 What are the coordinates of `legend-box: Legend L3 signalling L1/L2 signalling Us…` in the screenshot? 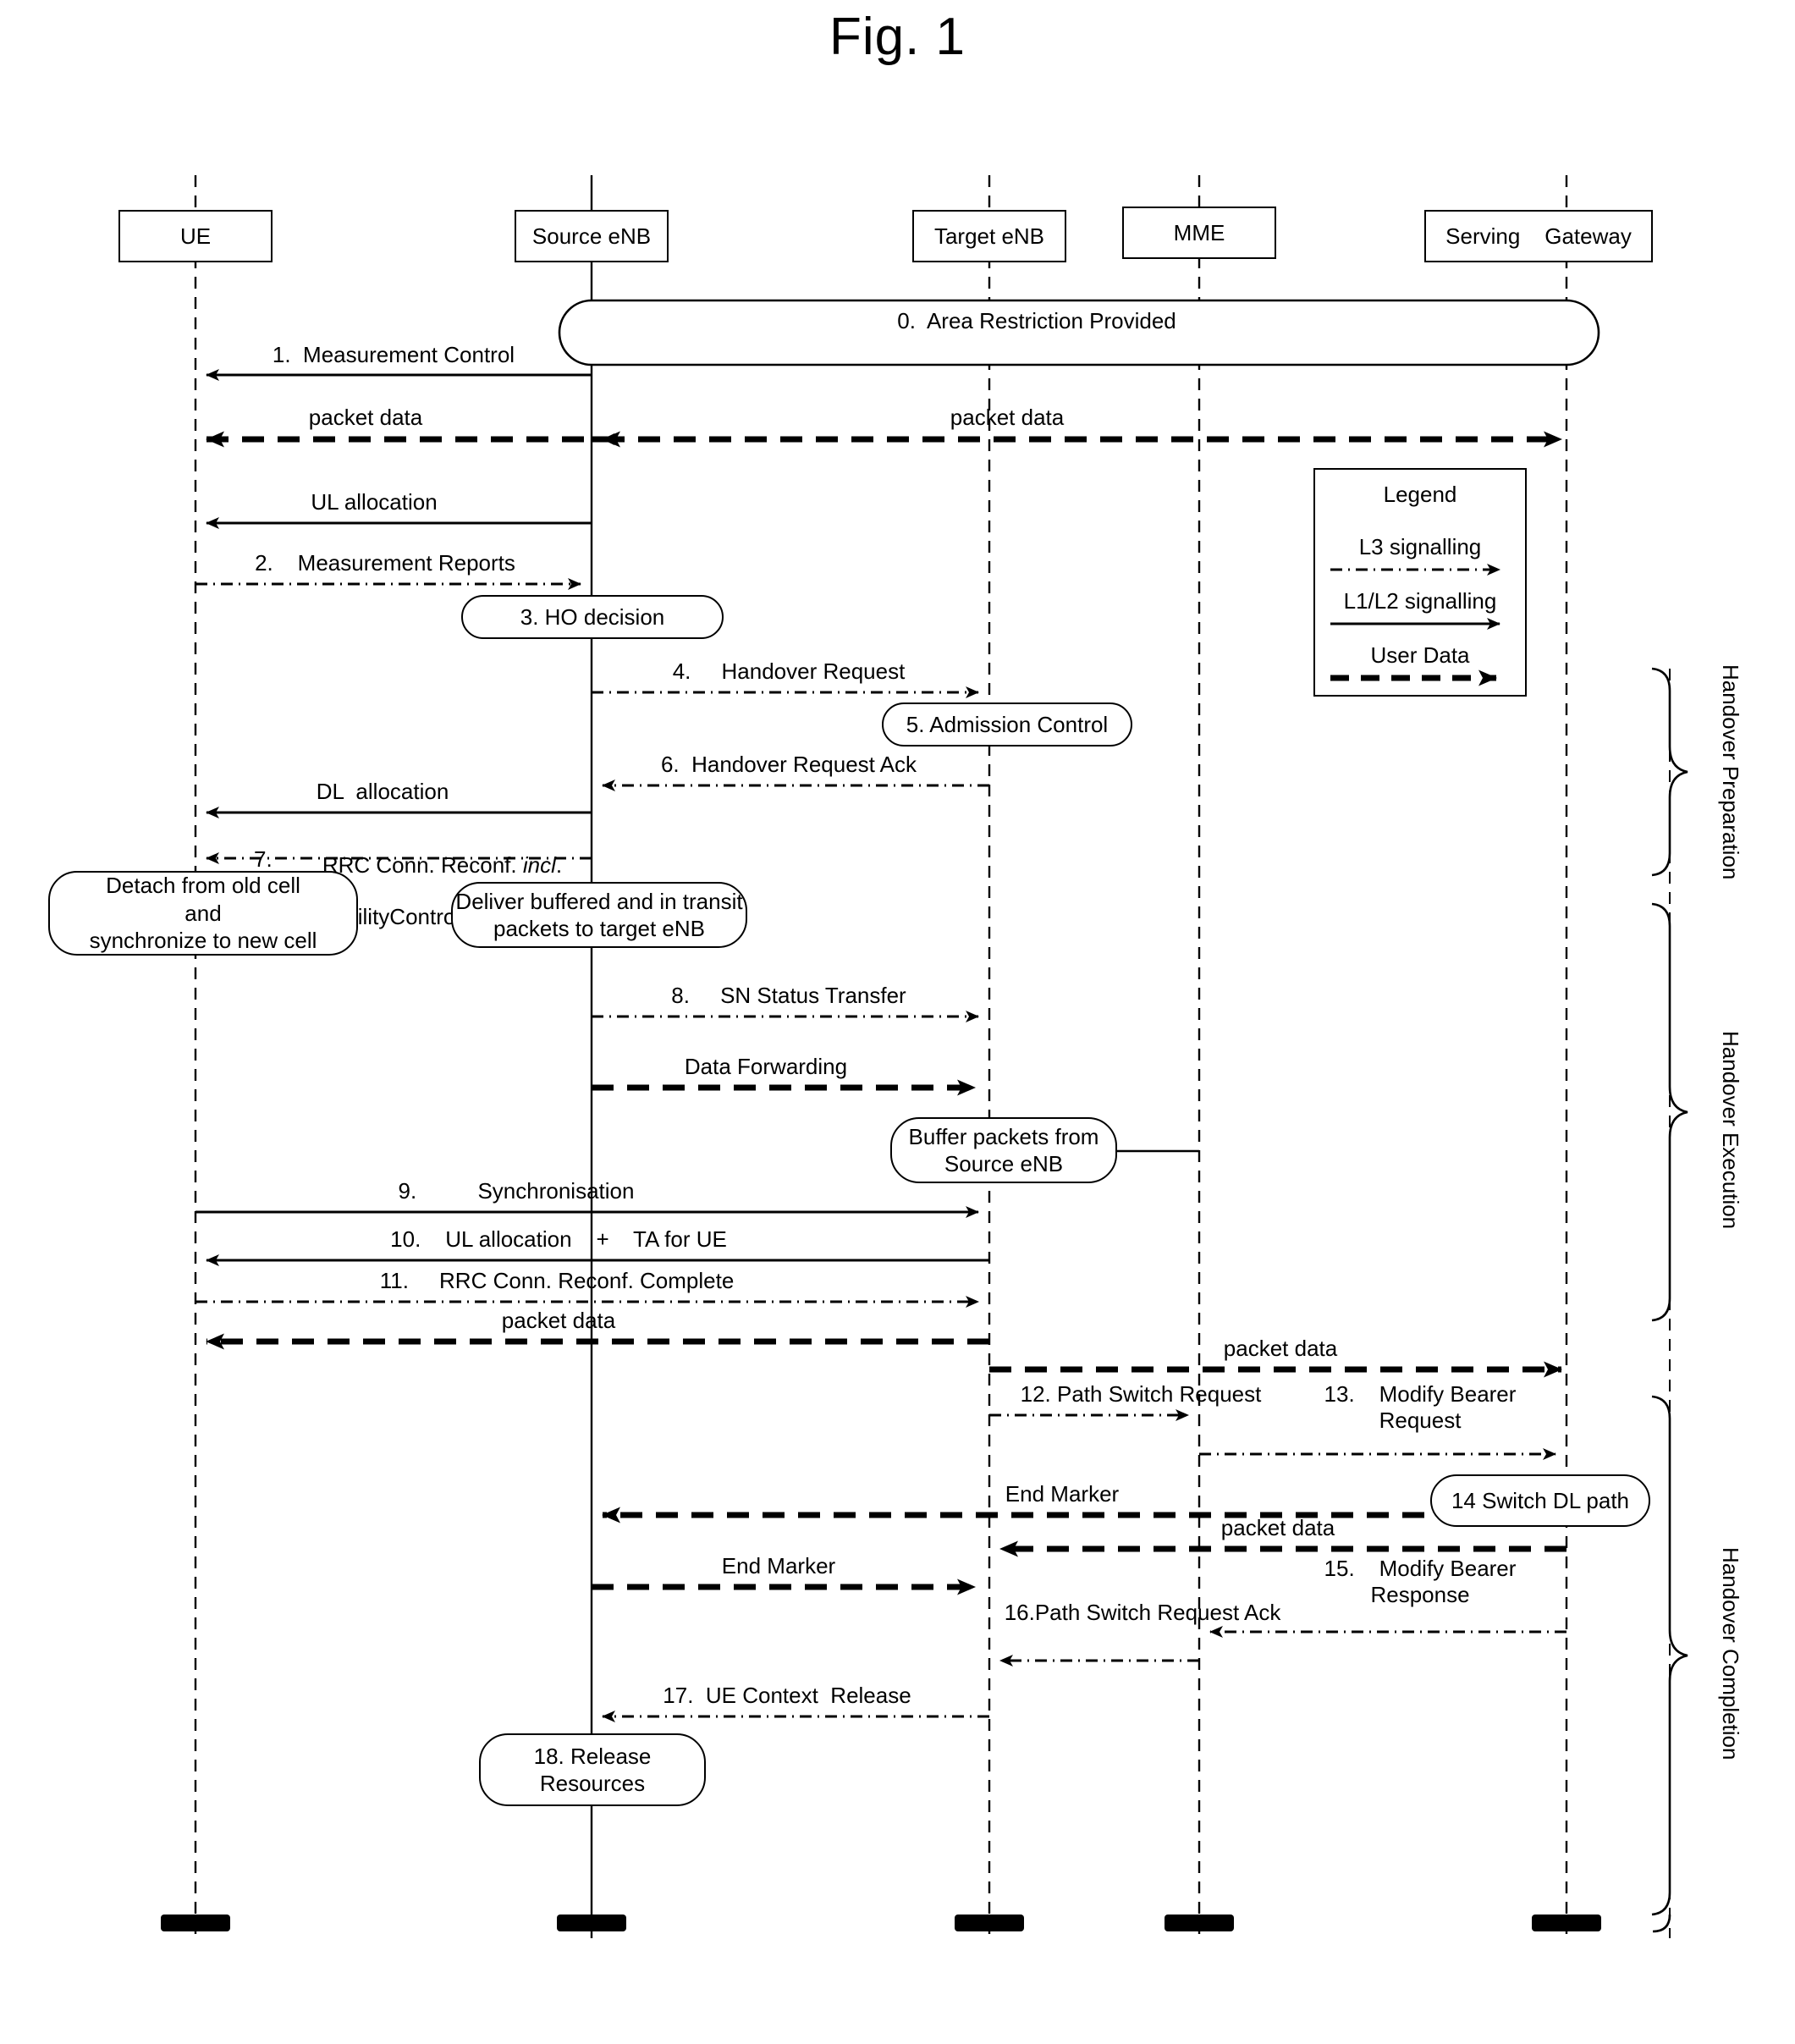 It's located at (1420, 582).